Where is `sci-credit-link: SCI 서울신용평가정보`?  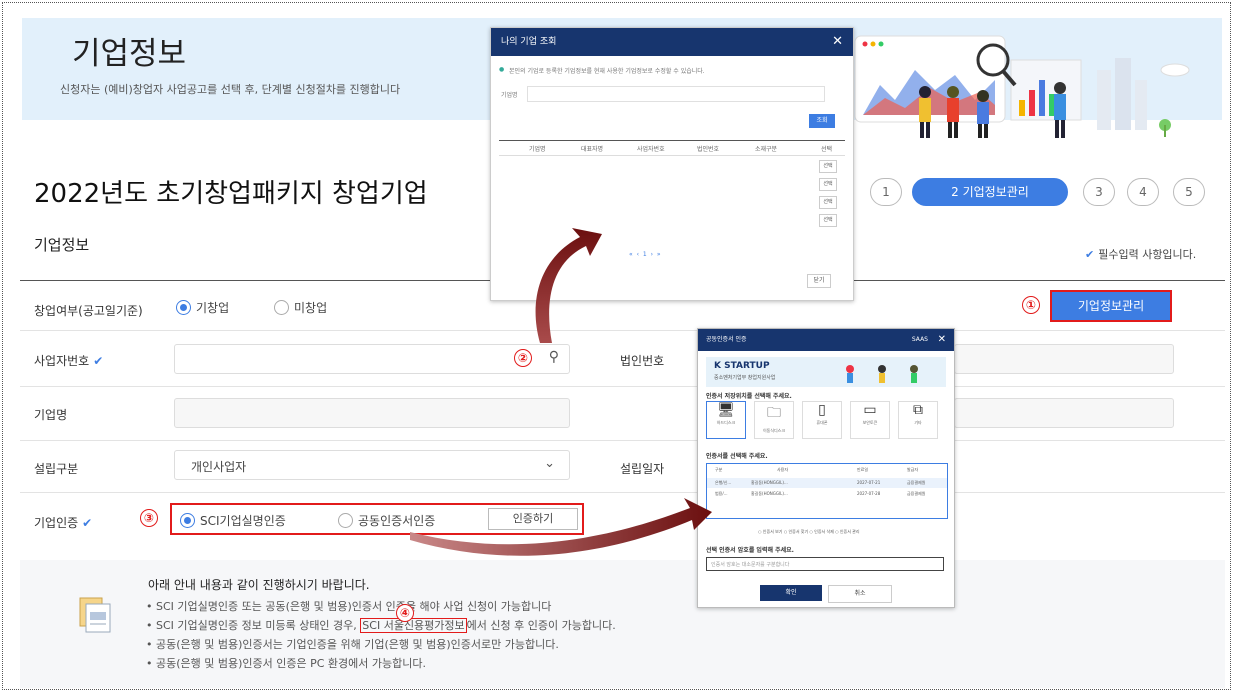
sci-credit-link: SCI 서울신용평가정보 is located at coordinates (413, 625).